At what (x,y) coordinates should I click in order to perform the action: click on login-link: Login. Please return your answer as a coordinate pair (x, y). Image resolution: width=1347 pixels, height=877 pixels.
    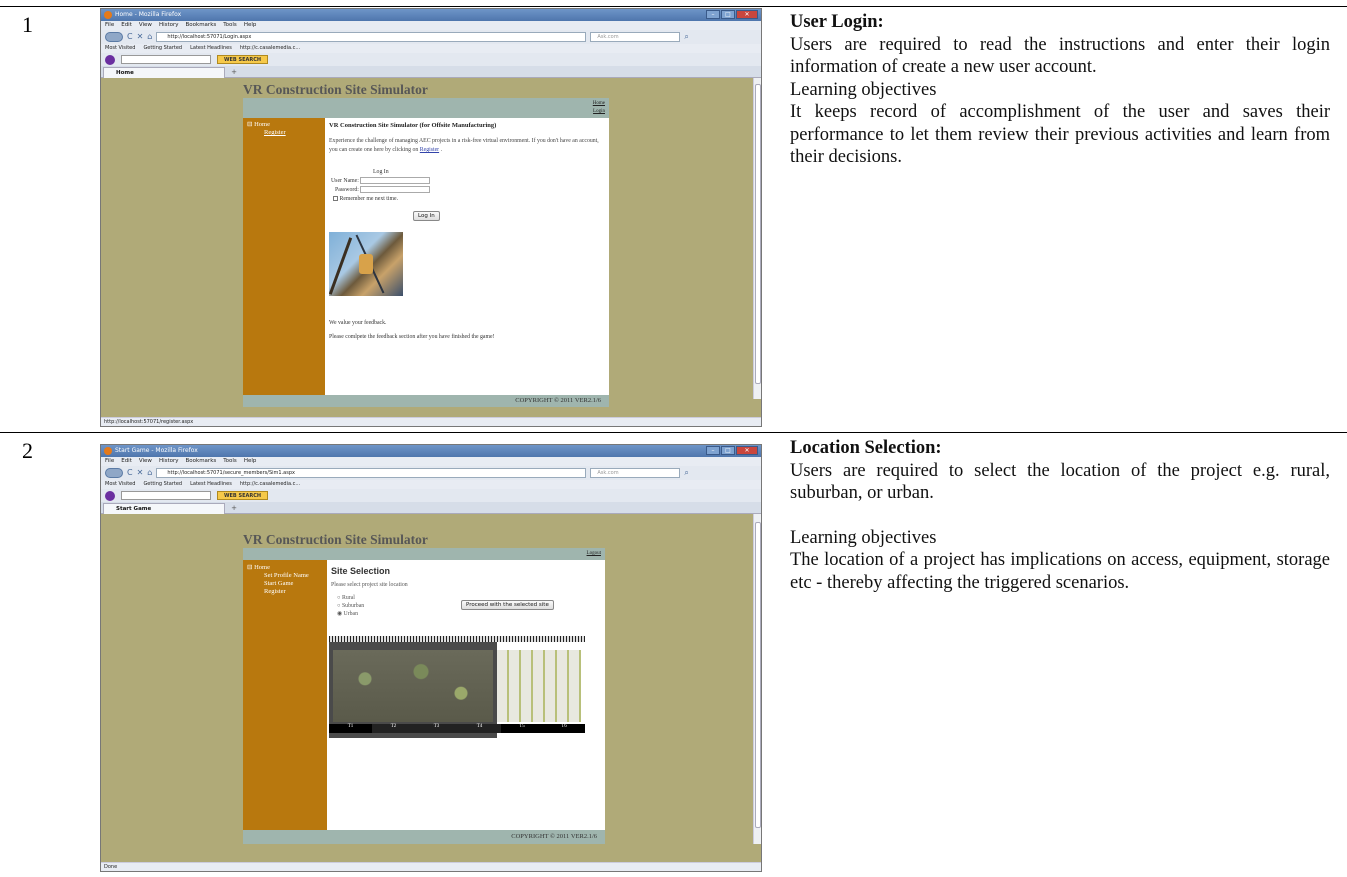
    Looking at the image, I should click on (599, 111).